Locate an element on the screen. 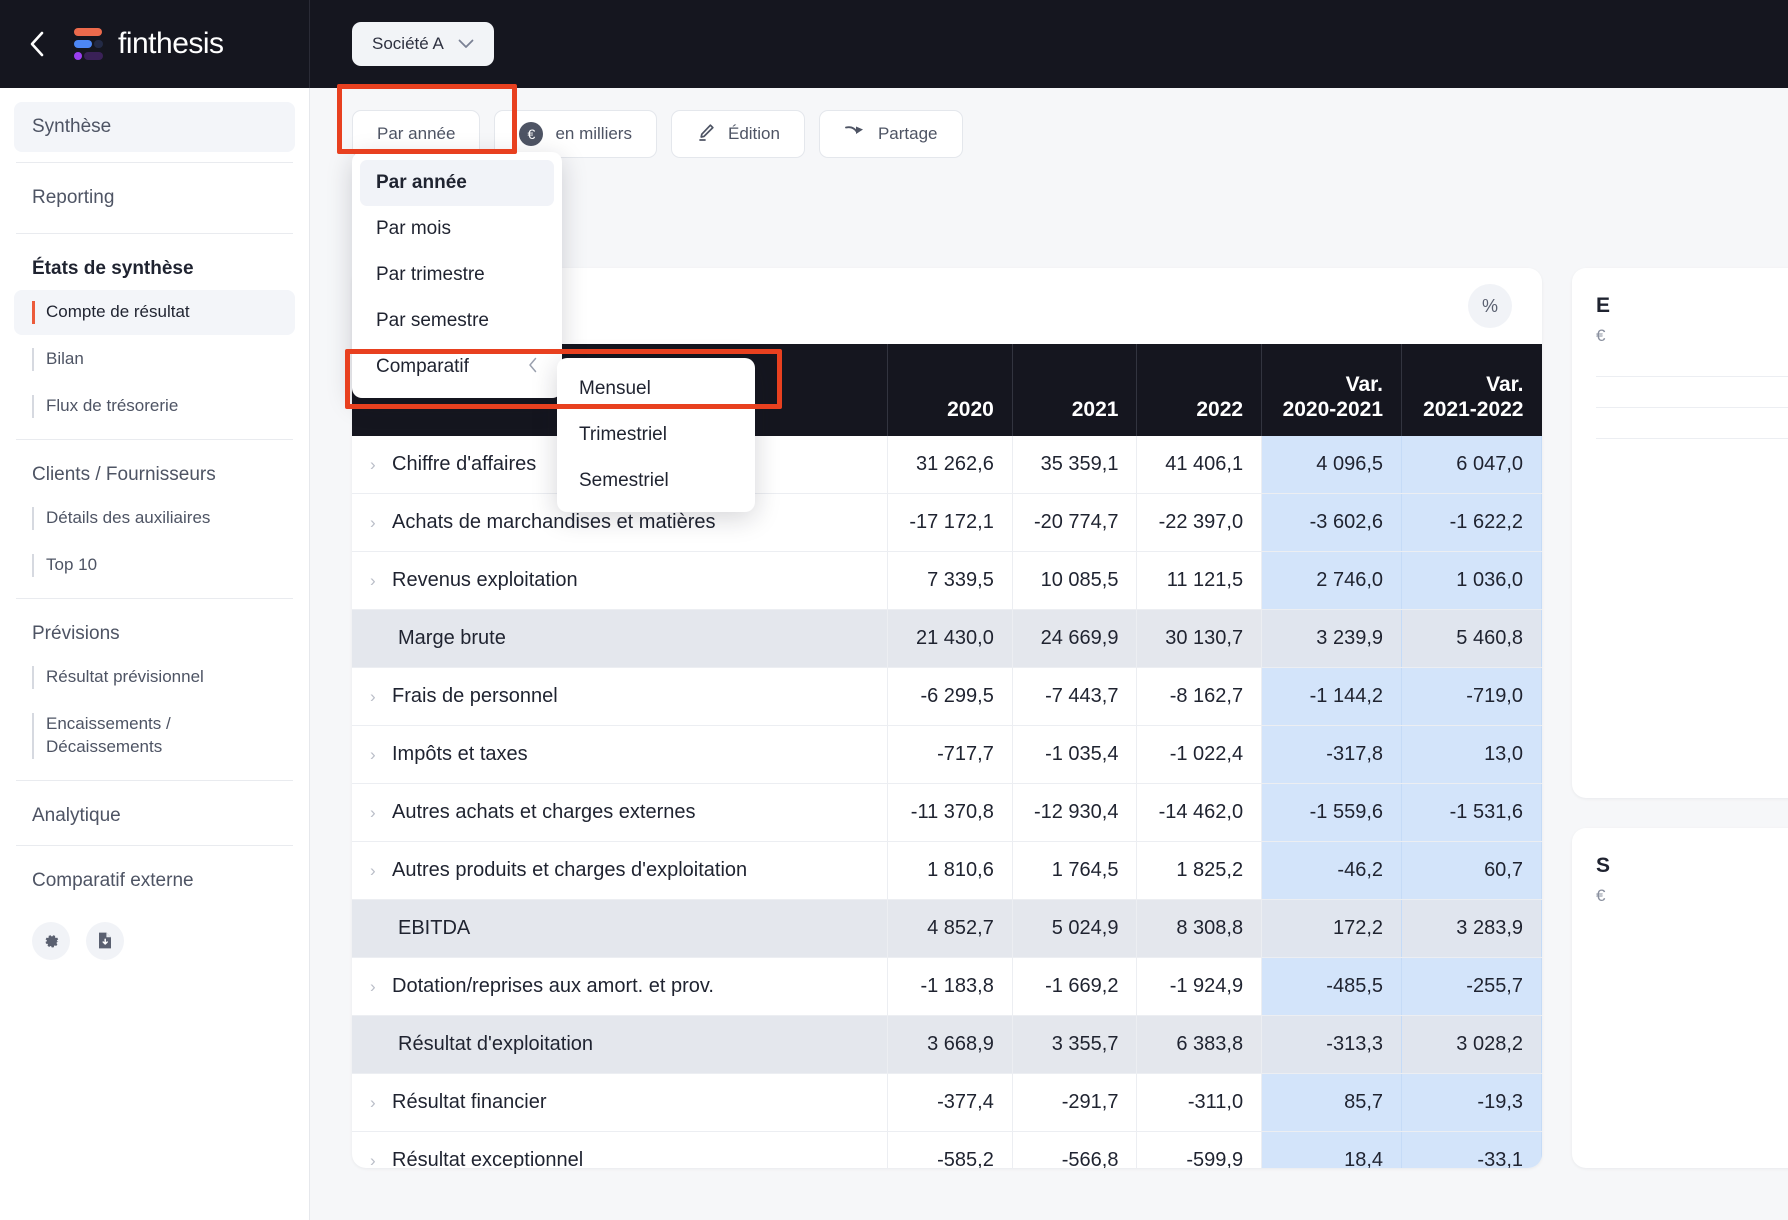 Image resolution: width=1788 pixels, height=1220 pixels. unit-button-label: en milliers is located at coordinates (593, 133).